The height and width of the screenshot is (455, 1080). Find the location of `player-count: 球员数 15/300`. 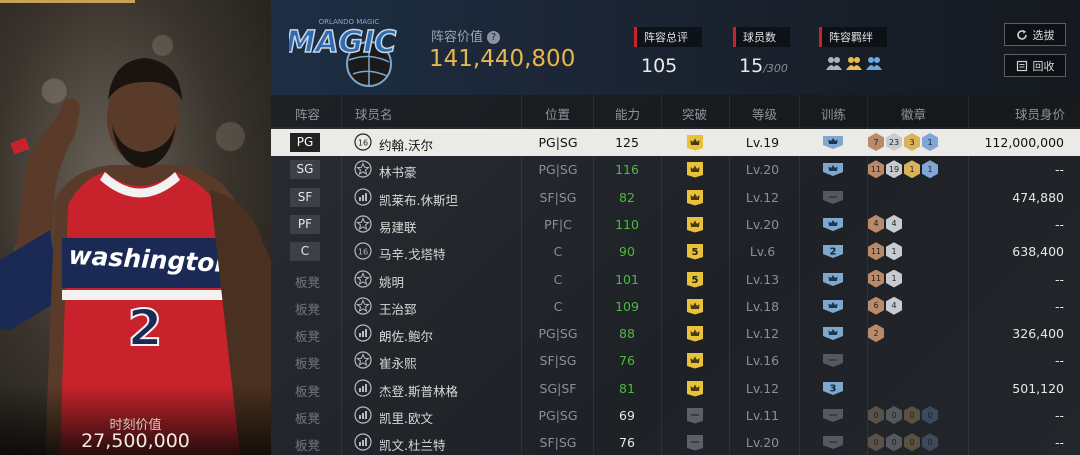

player-count: 球员数 15/300 is located at coordinates (761, 51).